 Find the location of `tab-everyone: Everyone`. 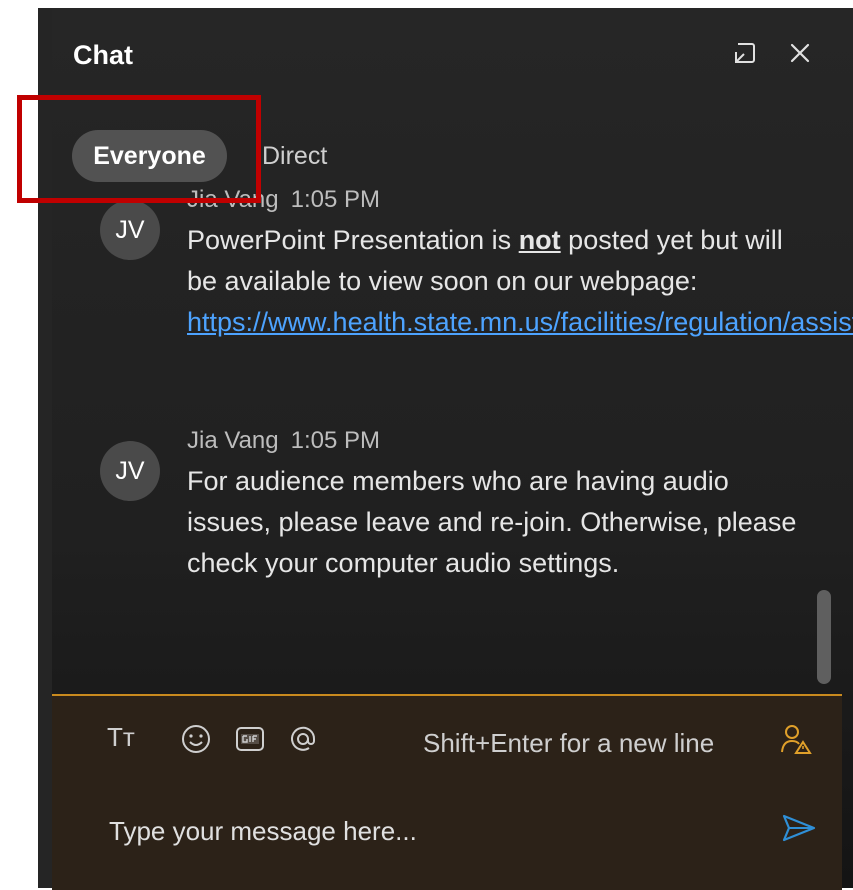

tab-everyone: Everyone is located at coordinates (149, 156).